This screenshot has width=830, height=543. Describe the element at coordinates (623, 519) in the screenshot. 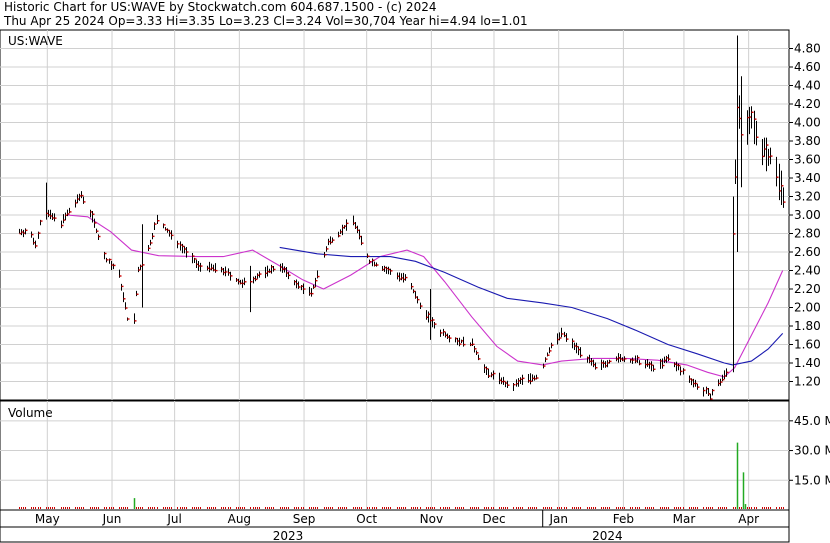

I see `month-label: Feb` at that location.